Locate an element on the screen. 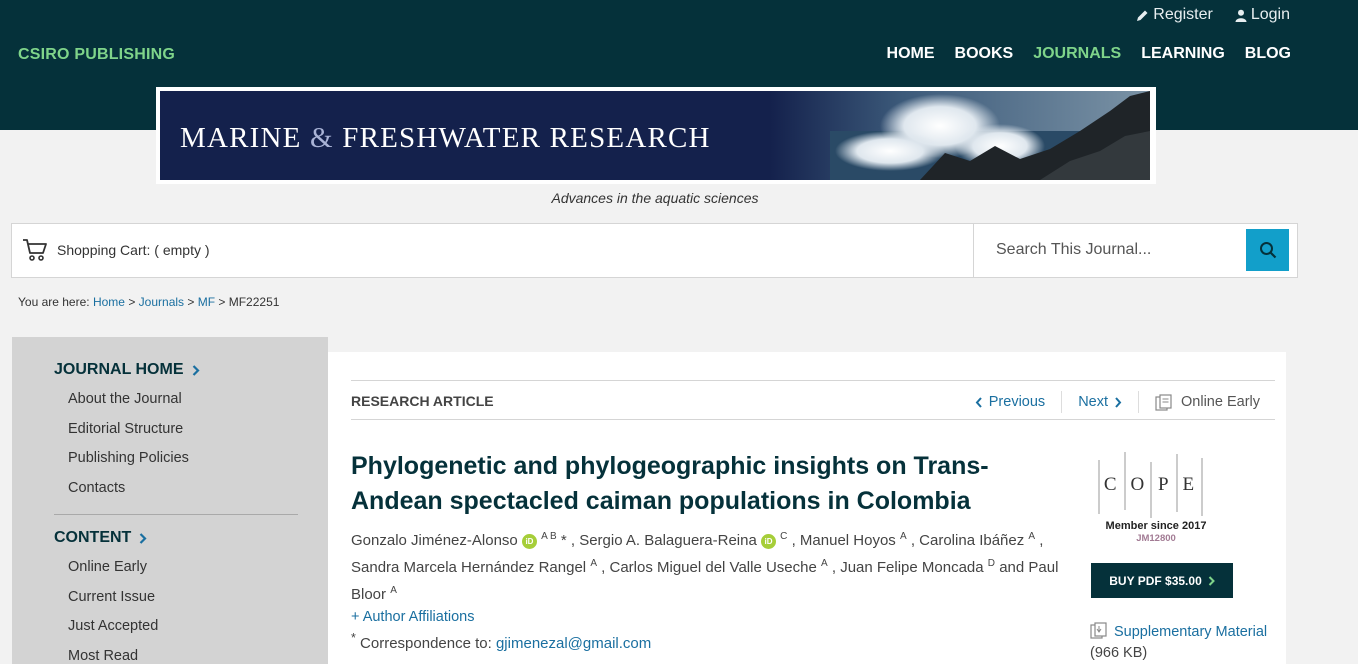  sidebar-content: CONTENT is located at coordinates (100, 538).